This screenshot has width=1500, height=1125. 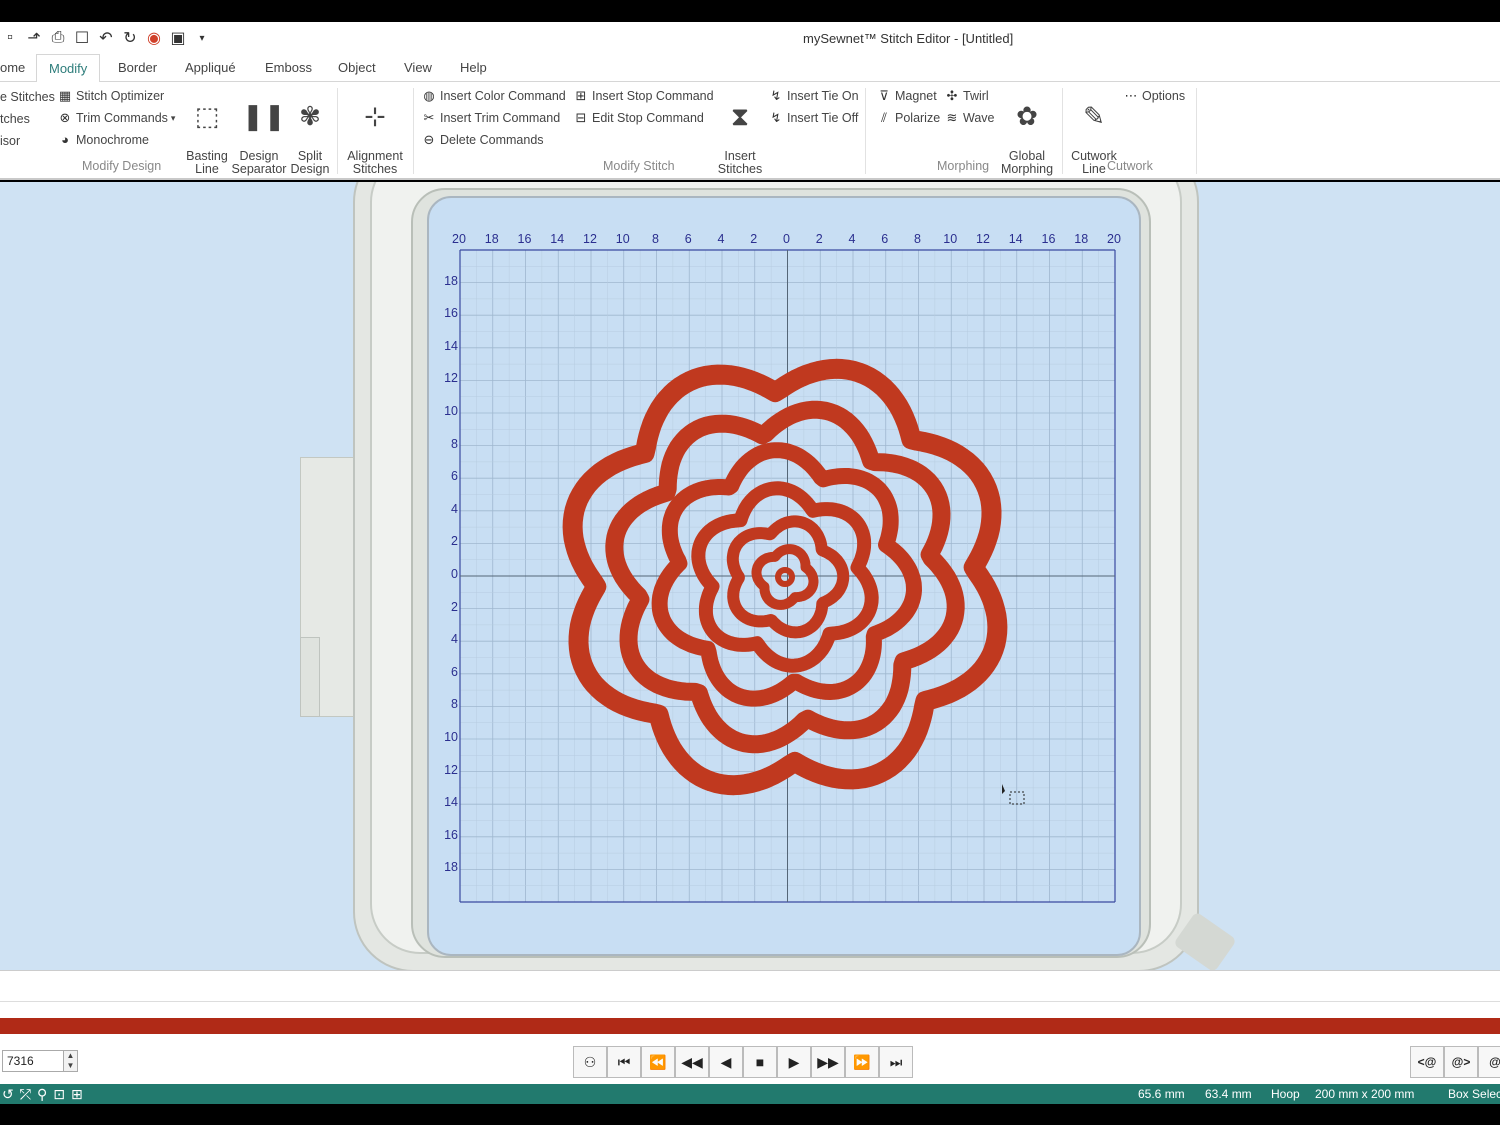 I want to click on step-forward-button: ▶, so click(x=794, y=1062).